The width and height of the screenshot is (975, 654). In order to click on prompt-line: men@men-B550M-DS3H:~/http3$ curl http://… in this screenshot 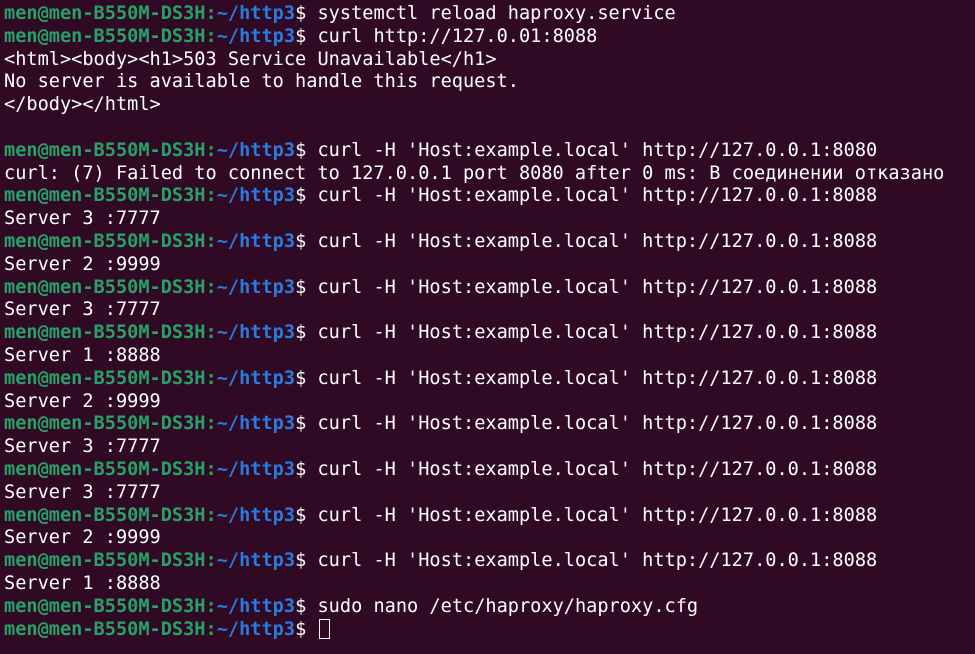, I will do `click(489, 37)`.